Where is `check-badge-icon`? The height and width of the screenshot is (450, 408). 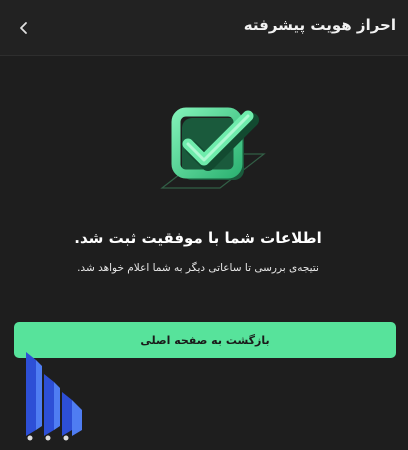
check-badge-icon is located at coordinates (213, 135).